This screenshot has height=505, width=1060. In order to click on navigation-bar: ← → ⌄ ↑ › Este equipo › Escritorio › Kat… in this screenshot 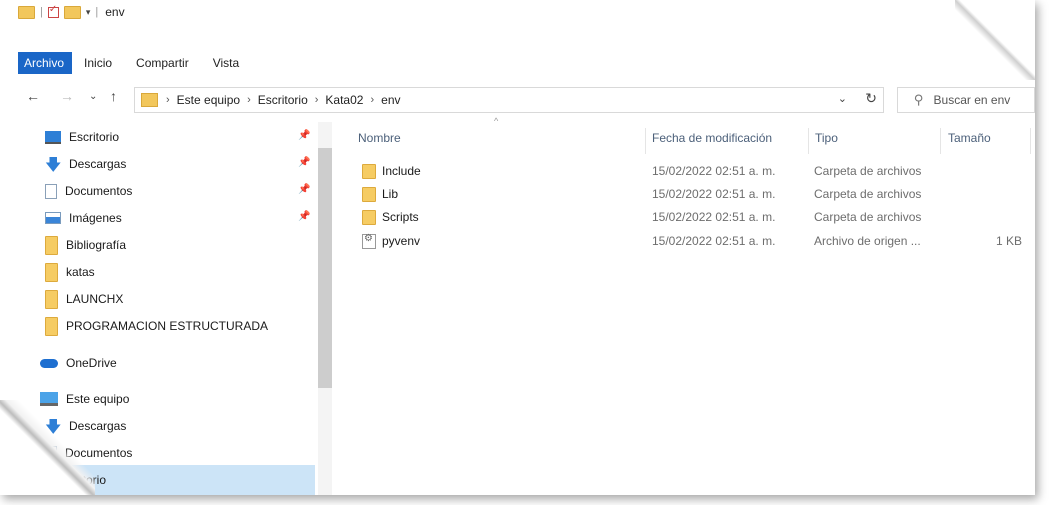, I will do `click(517, 99)`.